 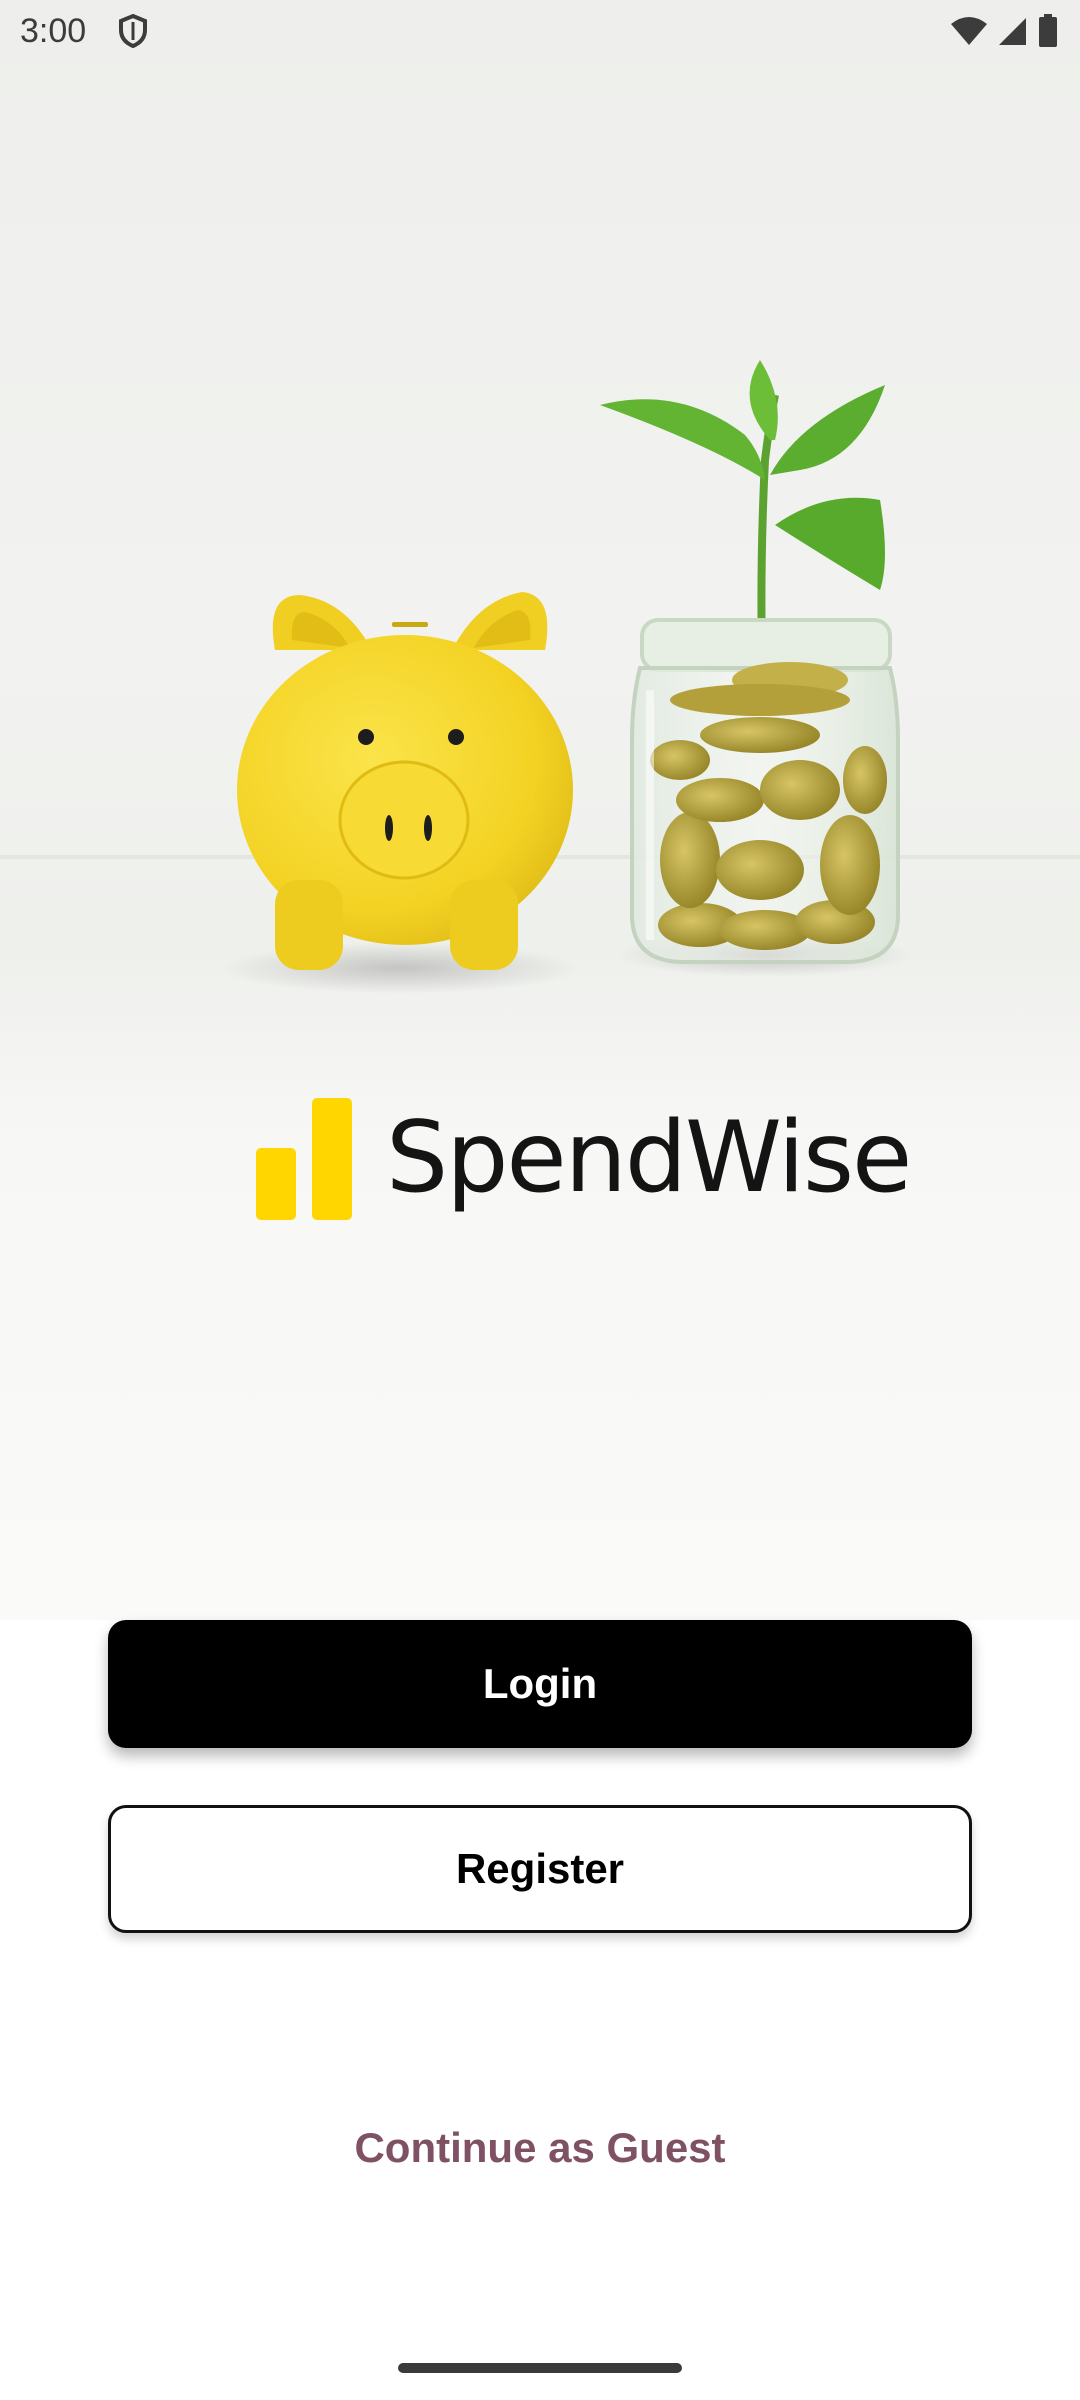 What do you see at coordinates (332, 1159) in the screenshot?
I see `logo-bar-tall` at bounding box center [332, 1159].